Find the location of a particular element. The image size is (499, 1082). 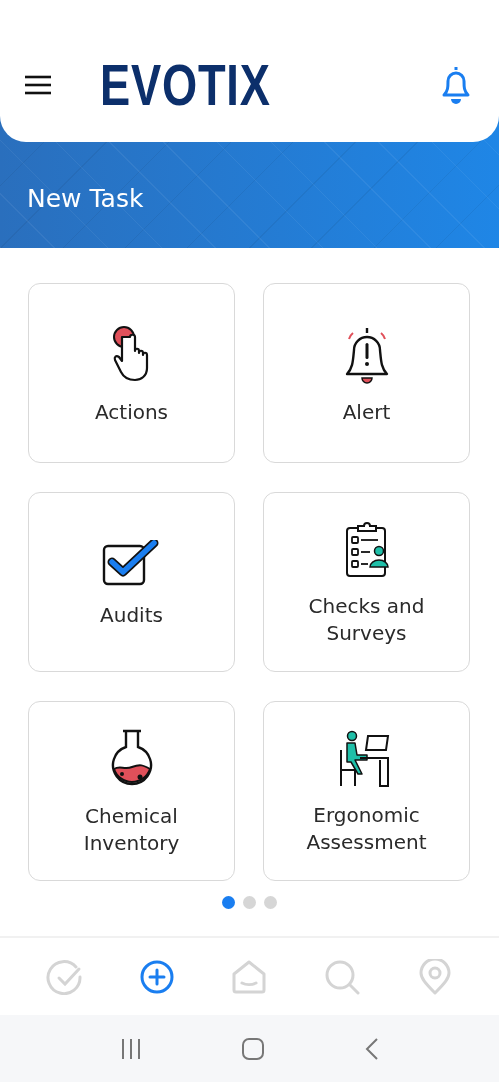

tile-label: Audits is located at coordinates (131, 615).